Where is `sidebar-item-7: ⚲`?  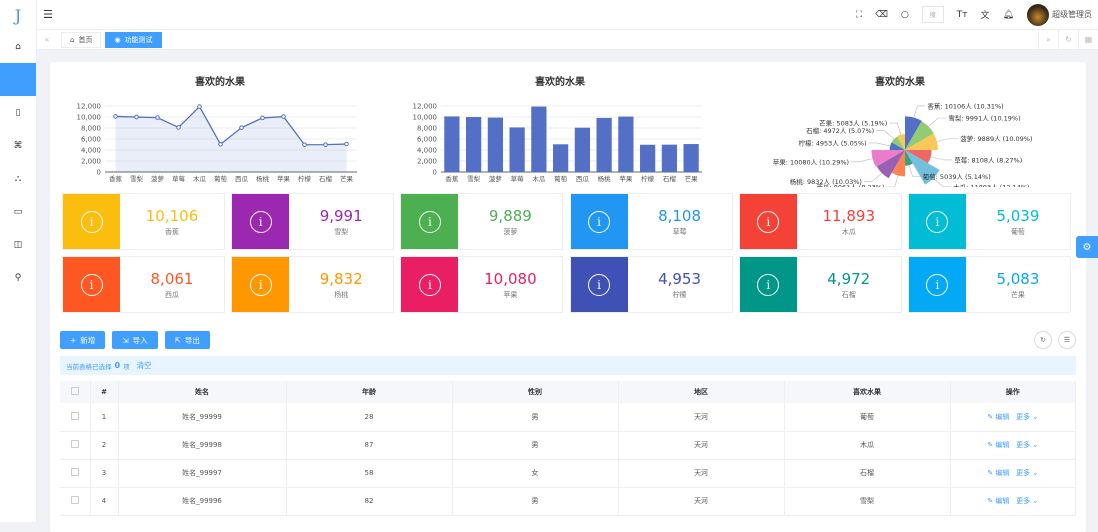 sidebar-item-7: ⚲ is located at coordinates (18, 277).